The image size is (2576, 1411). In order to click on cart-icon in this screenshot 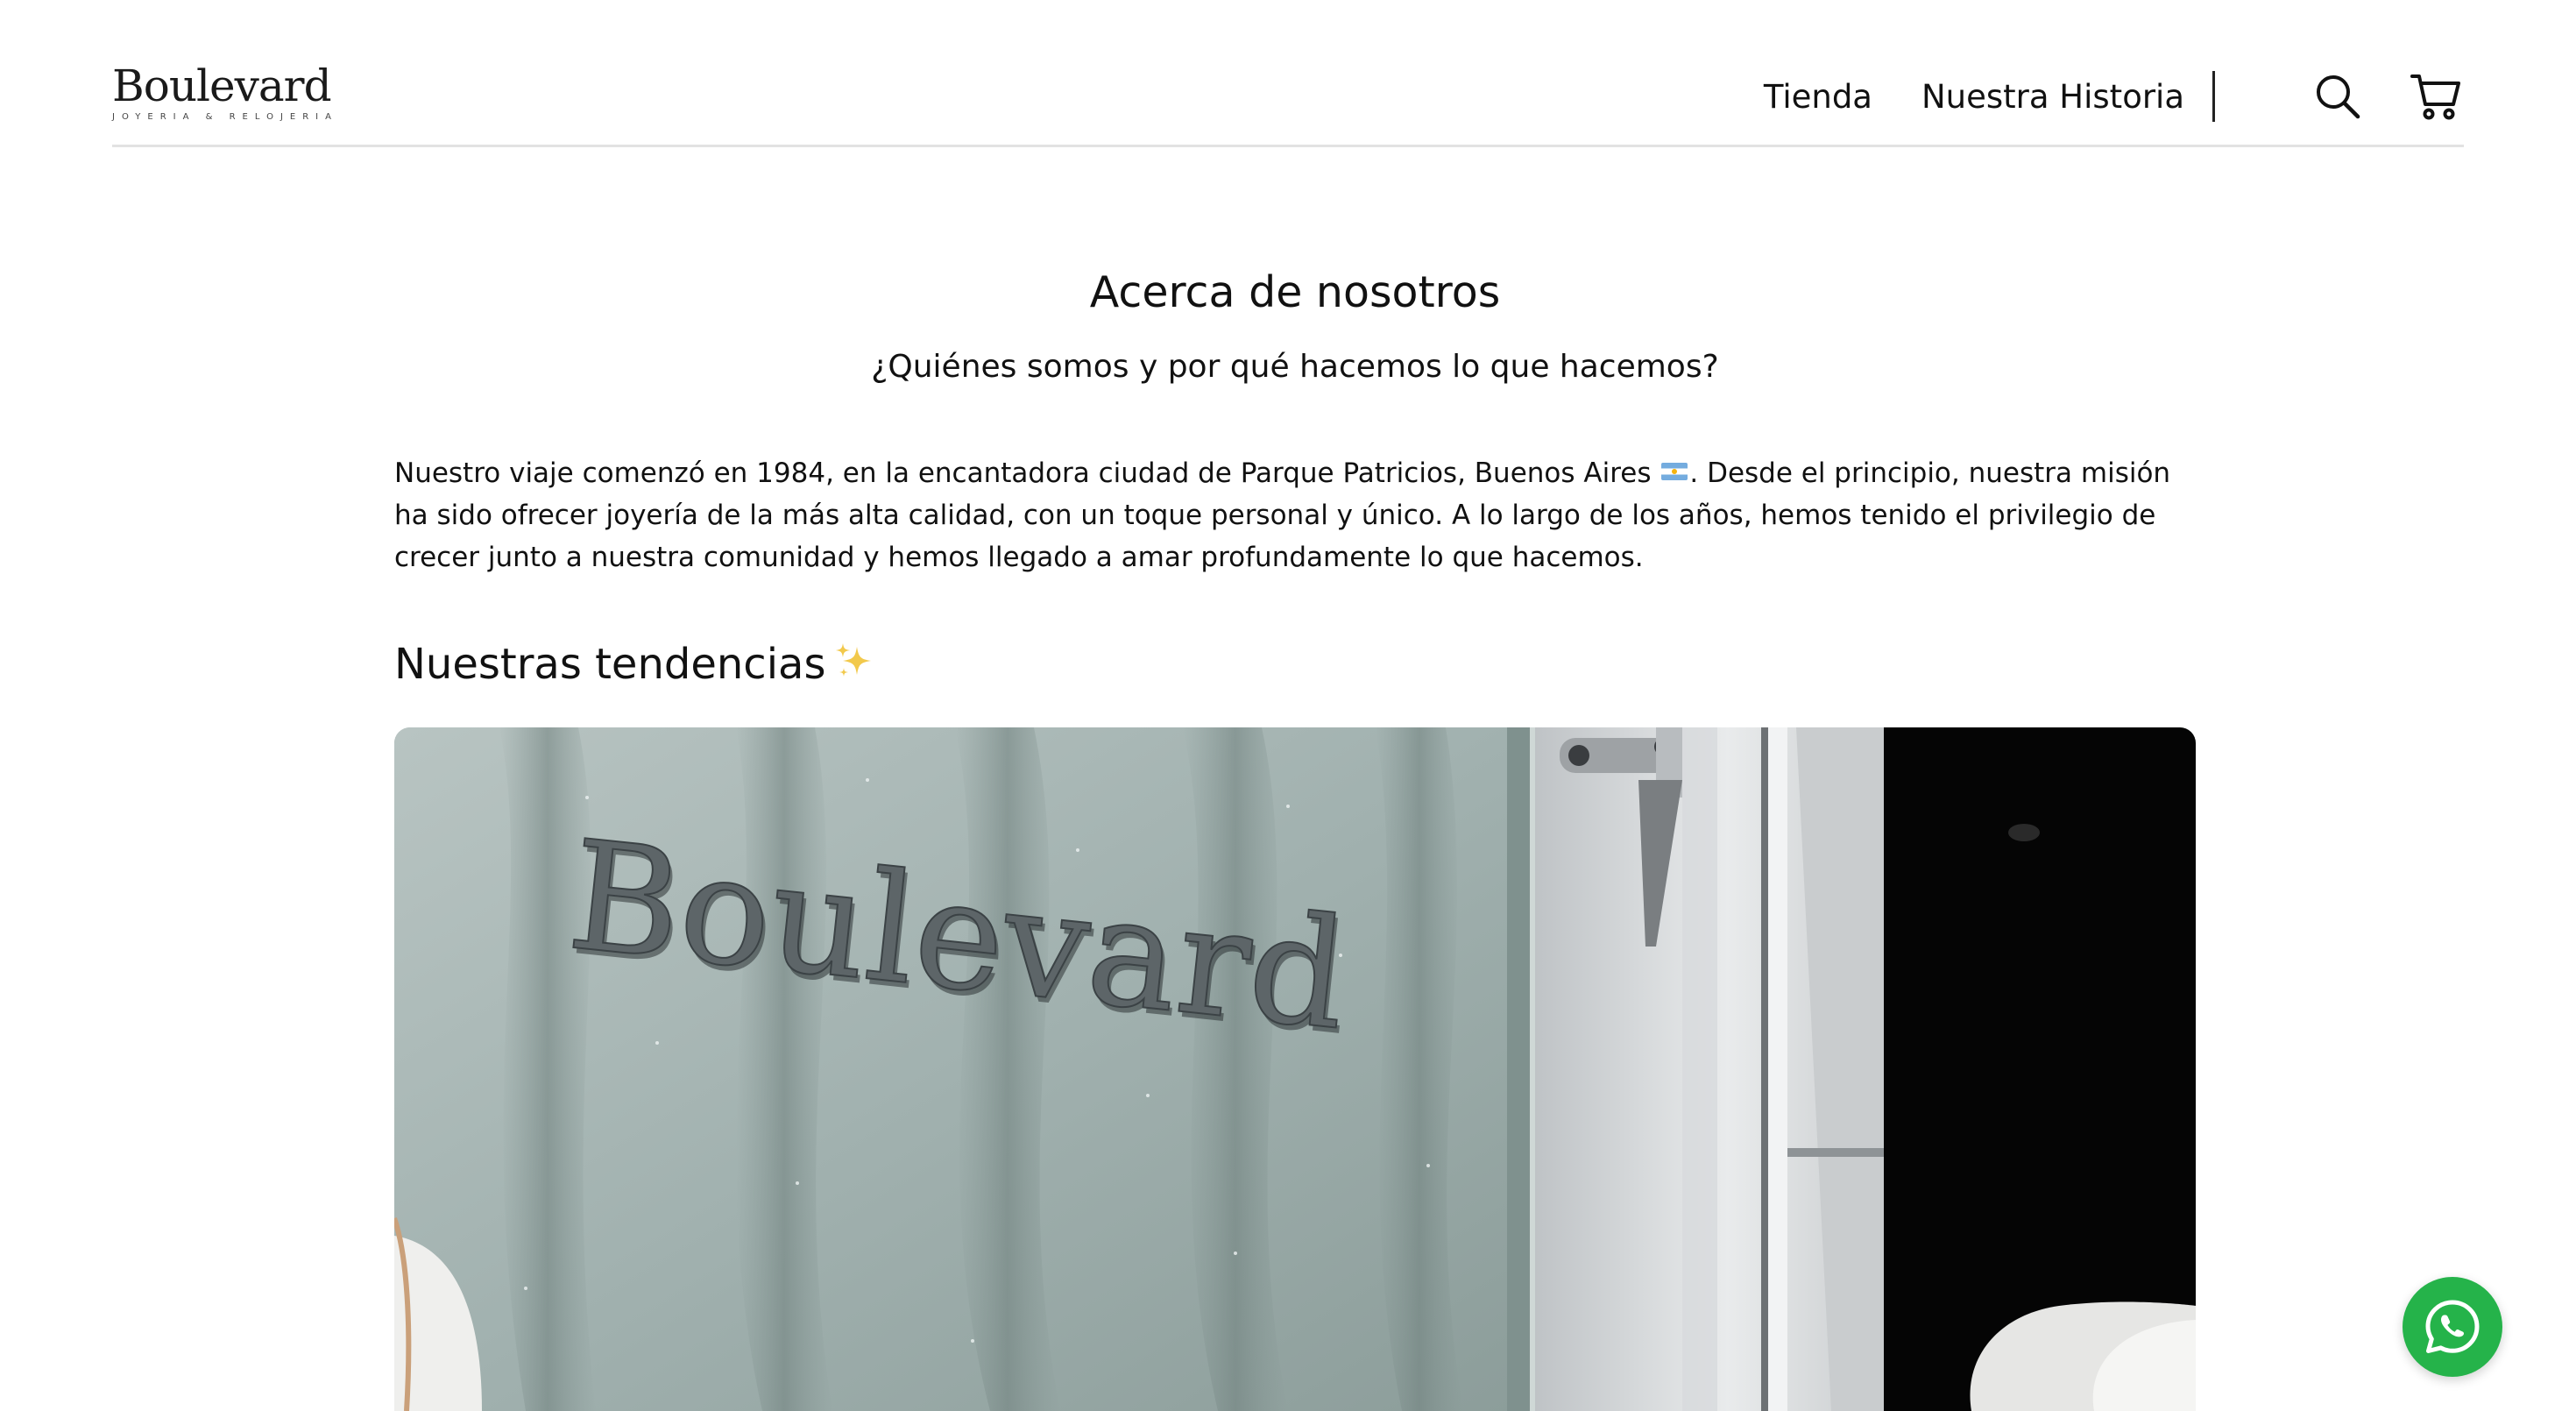, I will do `click(2435, 97)`.